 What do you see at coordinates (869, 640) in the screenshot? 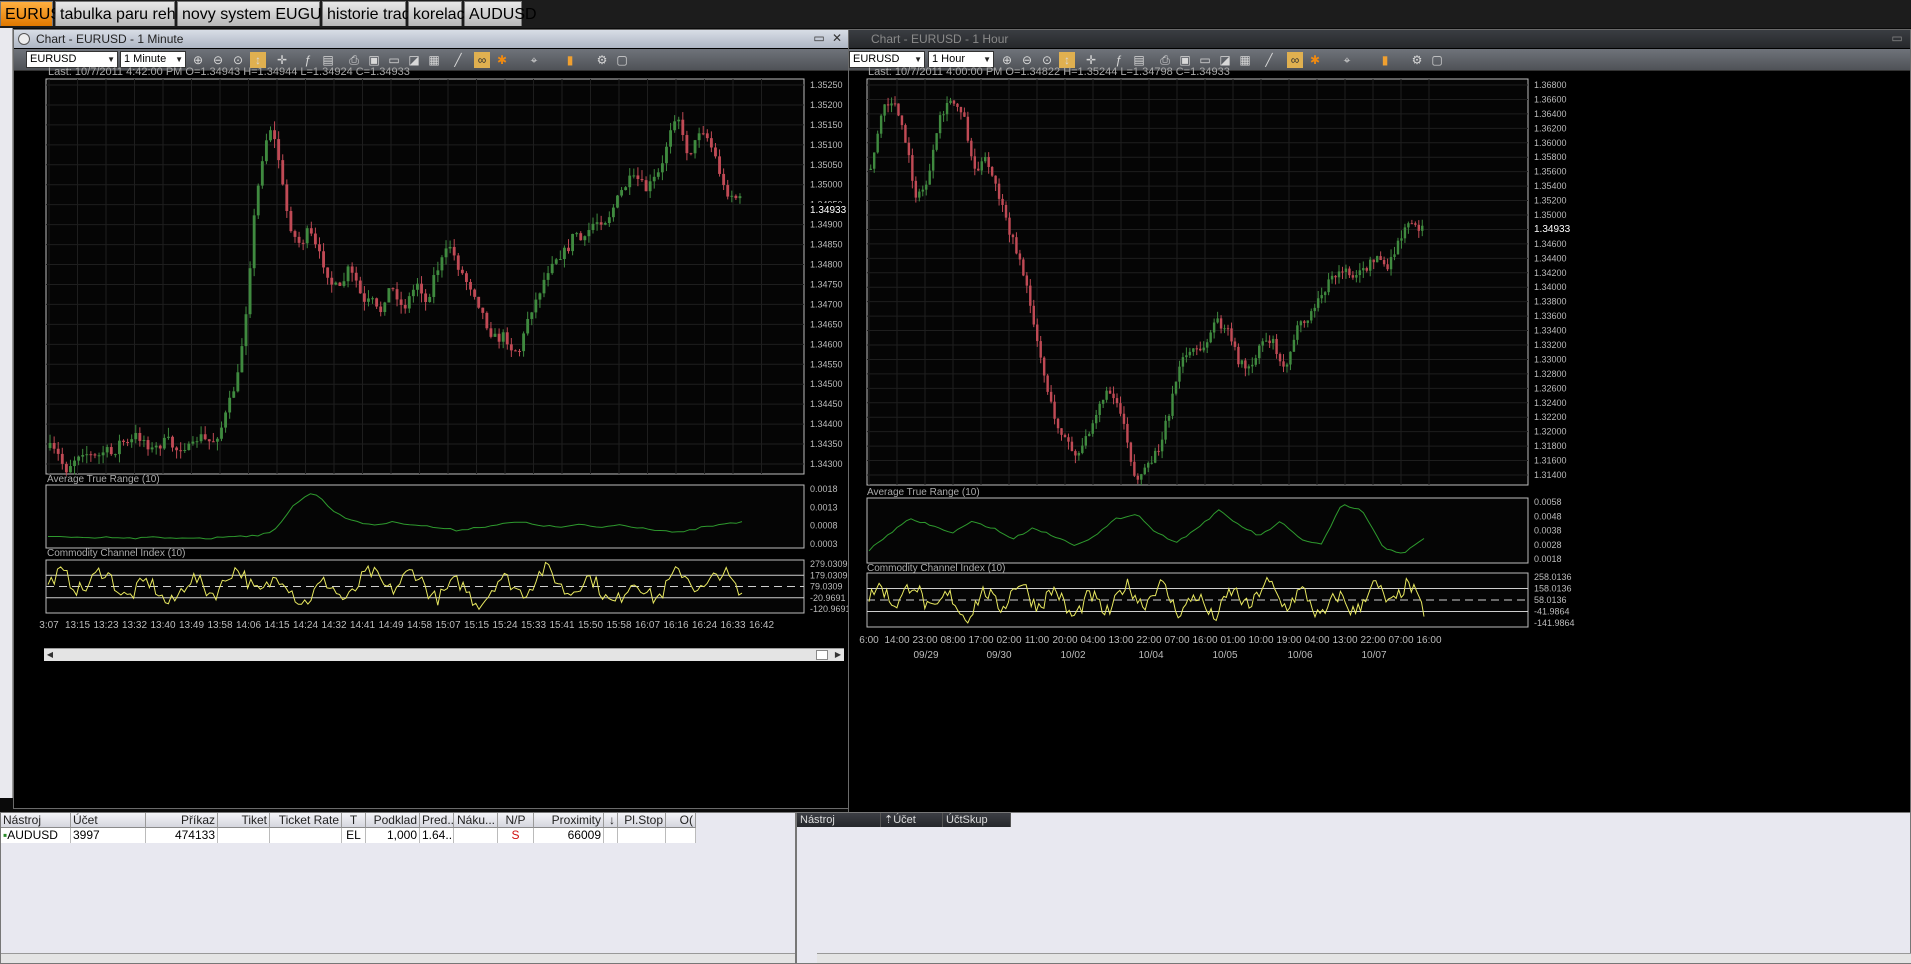
I see `time-tick-label: 6:00` at bounding box center [869, 640].